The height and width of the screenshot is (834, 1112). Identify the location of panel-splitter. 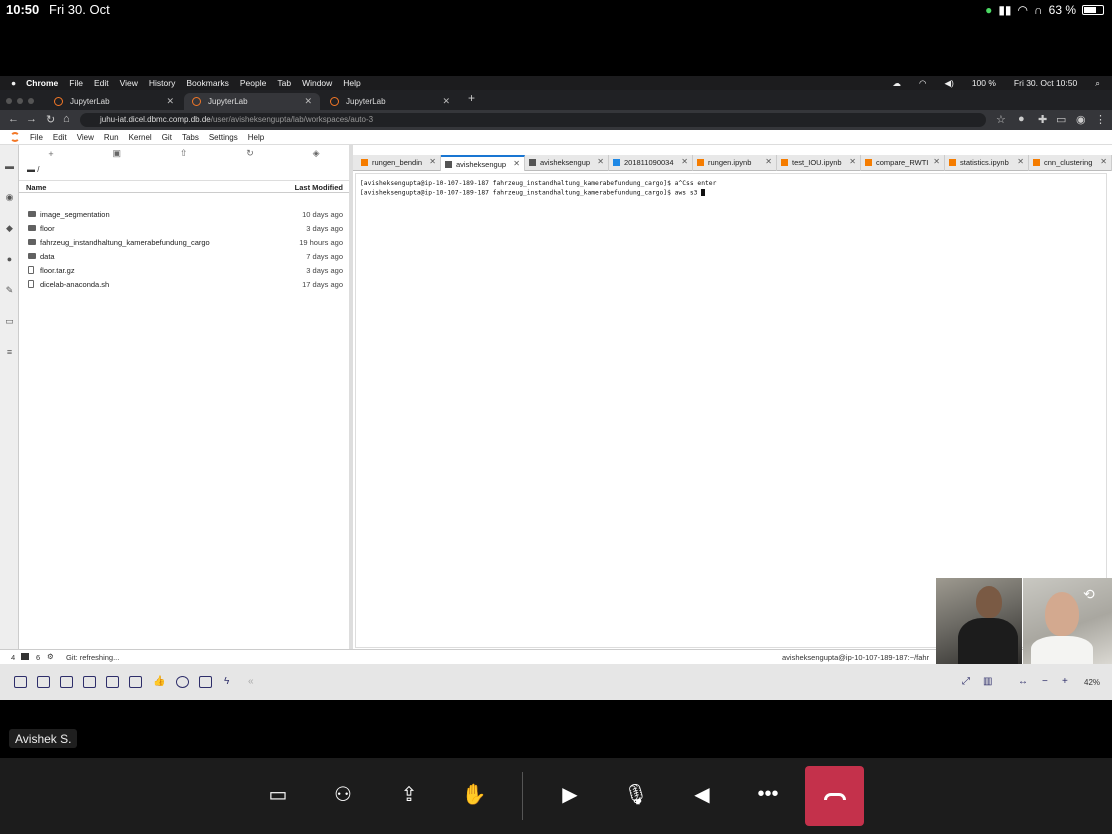
(351, 397).